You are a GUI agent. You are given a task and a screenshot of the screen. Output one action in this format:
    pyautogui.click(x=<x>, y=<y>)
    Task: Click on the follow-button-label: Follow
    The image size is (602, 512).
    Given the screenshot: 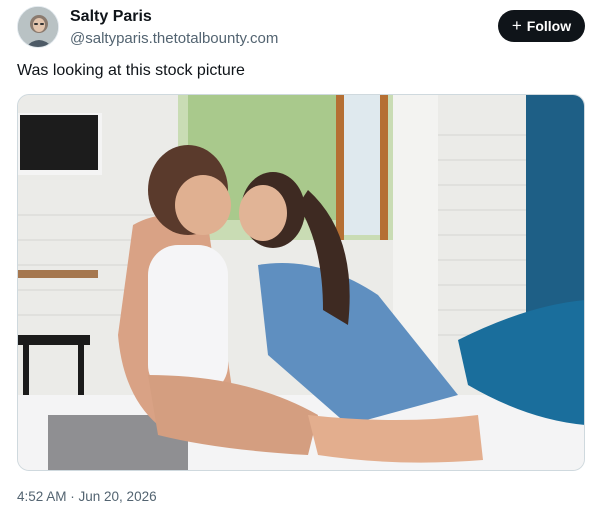 What is the action you would take?
    pyautogui.click(x=549, y=26)
    